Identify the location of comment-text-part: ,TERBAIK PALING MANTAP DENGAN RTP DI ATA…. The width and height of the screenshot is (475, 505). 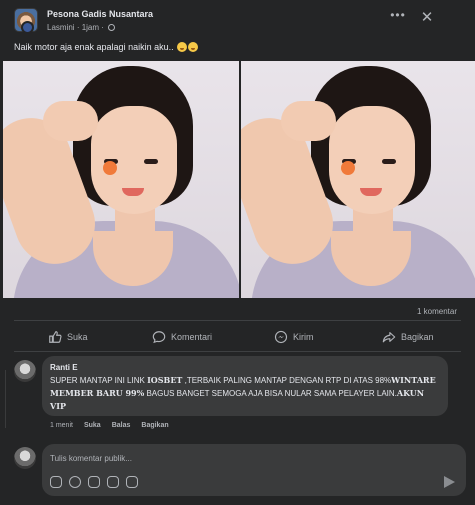
(287, 380).